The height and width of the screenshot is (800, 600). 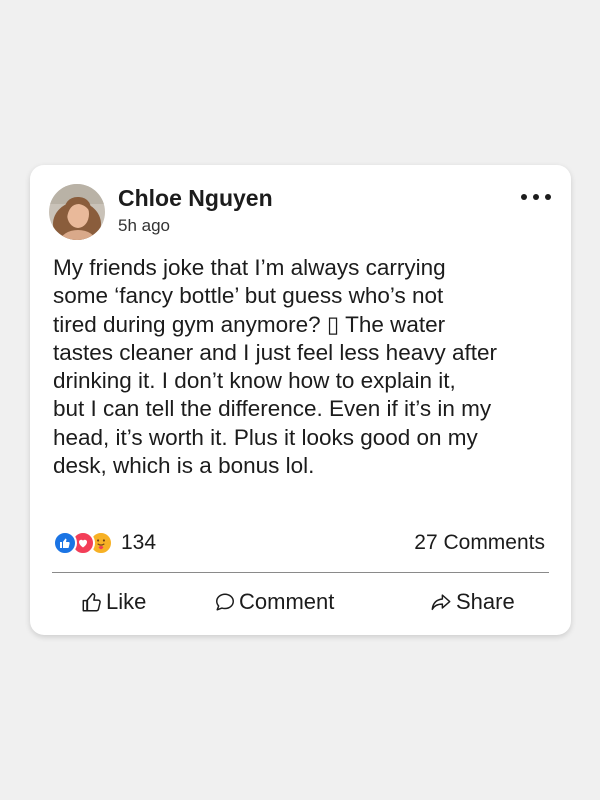 I want to click on like-reaction-icon, so click(x=65, y=543).